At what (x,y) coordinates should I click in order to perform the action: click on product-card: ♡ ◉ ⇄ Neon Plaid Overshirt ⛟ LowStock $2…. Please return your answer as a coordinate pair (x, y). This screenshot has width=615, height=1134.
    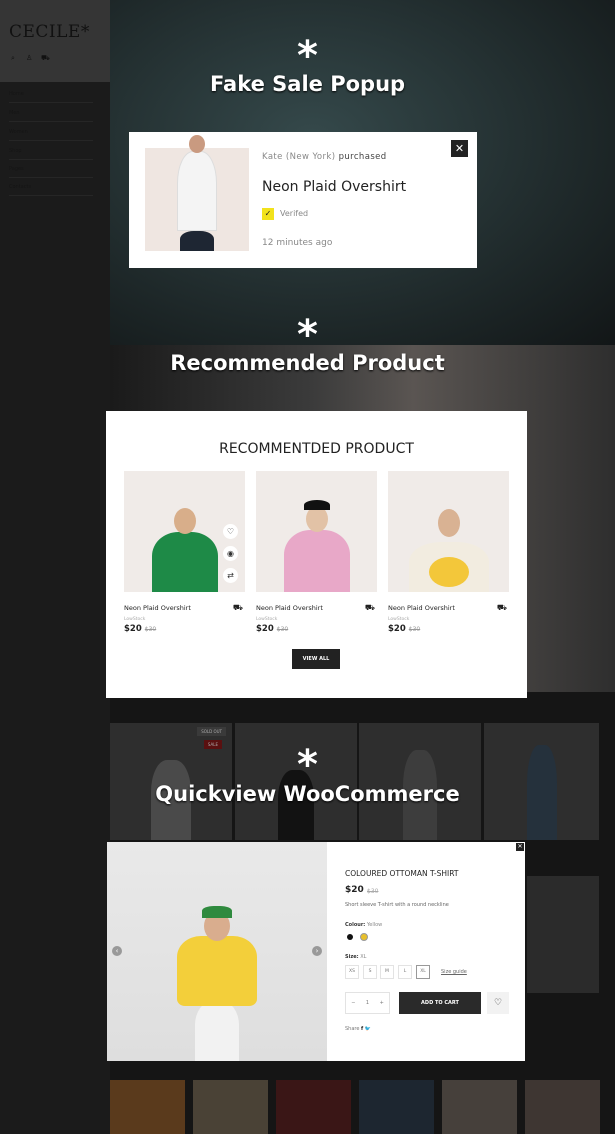
    Looking at the image, I should click on (184, 552).